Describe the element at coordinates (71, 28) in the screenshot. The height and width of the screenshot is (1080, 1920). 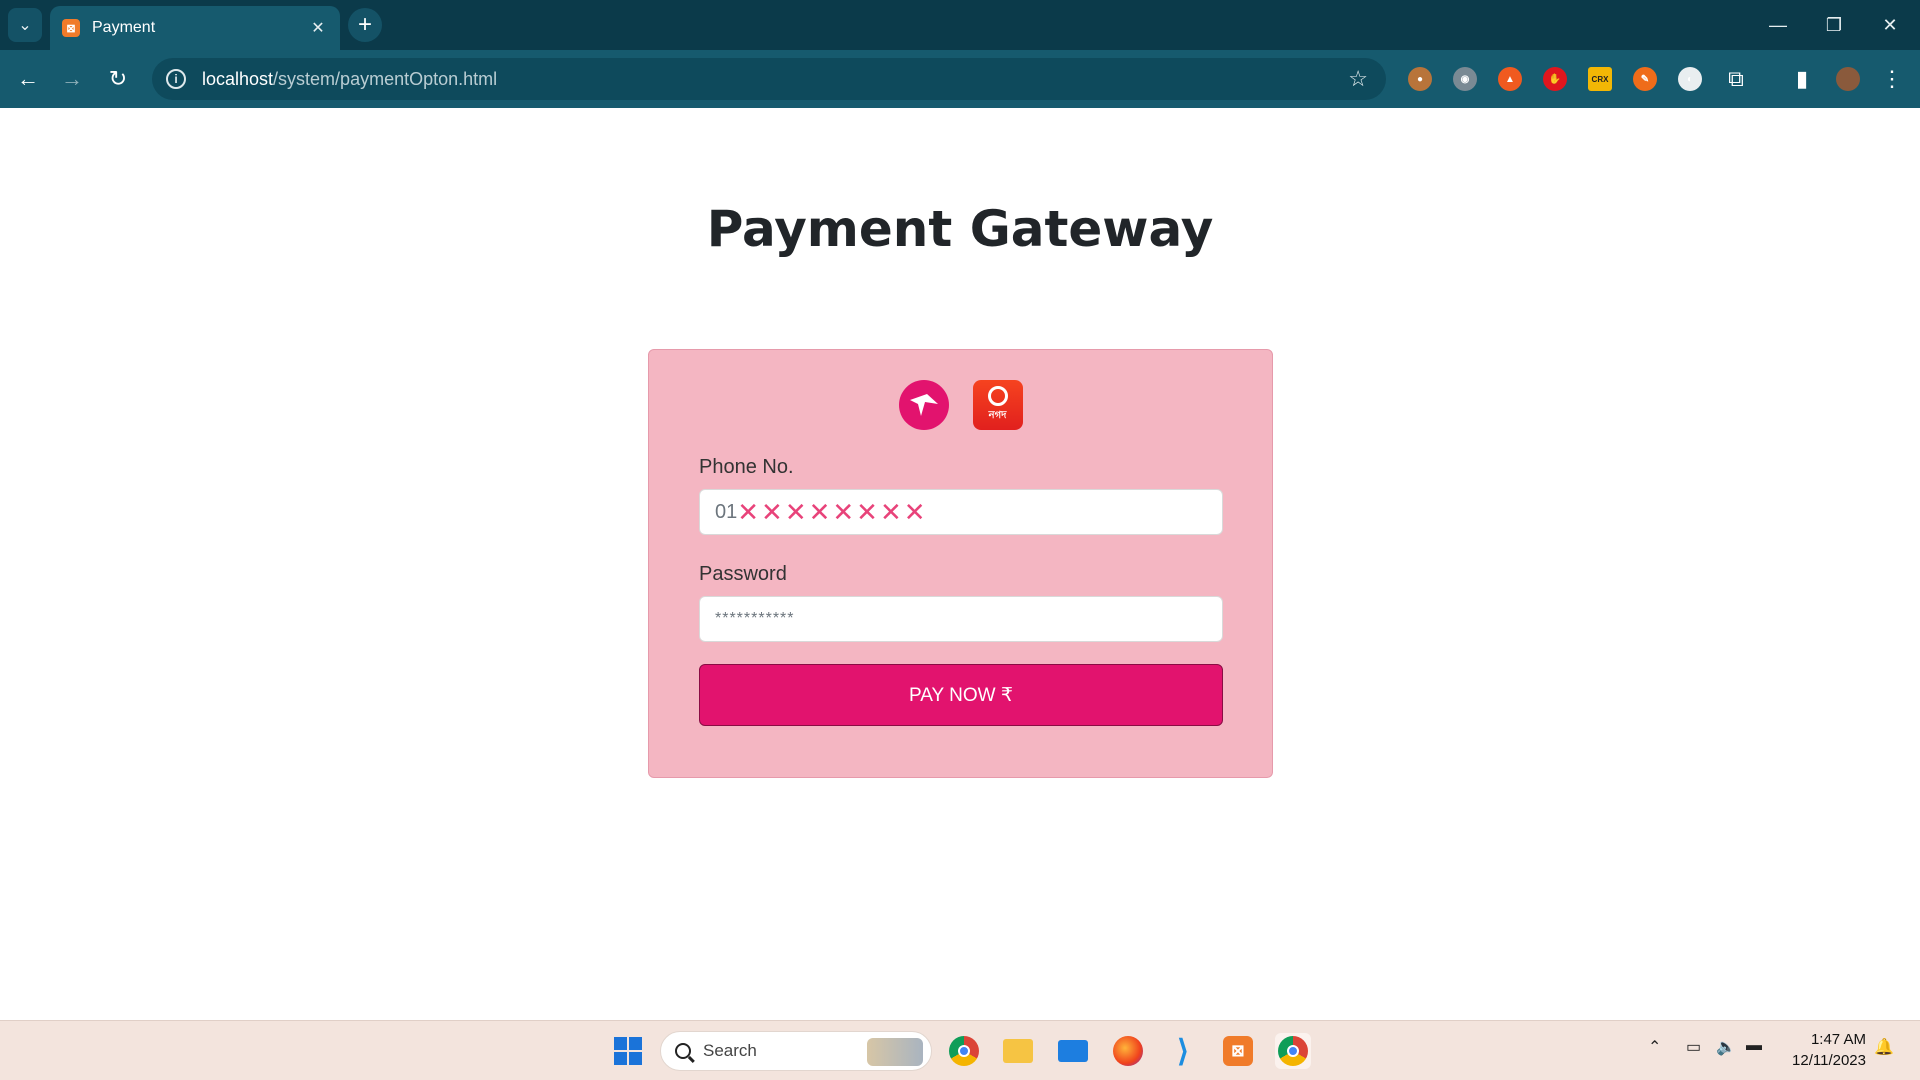
I see `xampp-icon: ⊠` at that location.